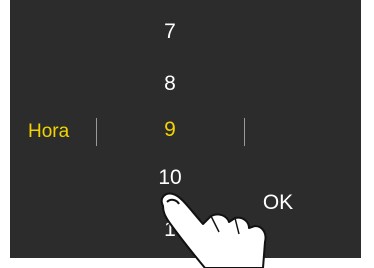 This screenshot has height=268, width=374. What do you see at coordinates (213, 230) in the screenshot?
I see `pointing-hand-icon` at bounding box center [213, 230].